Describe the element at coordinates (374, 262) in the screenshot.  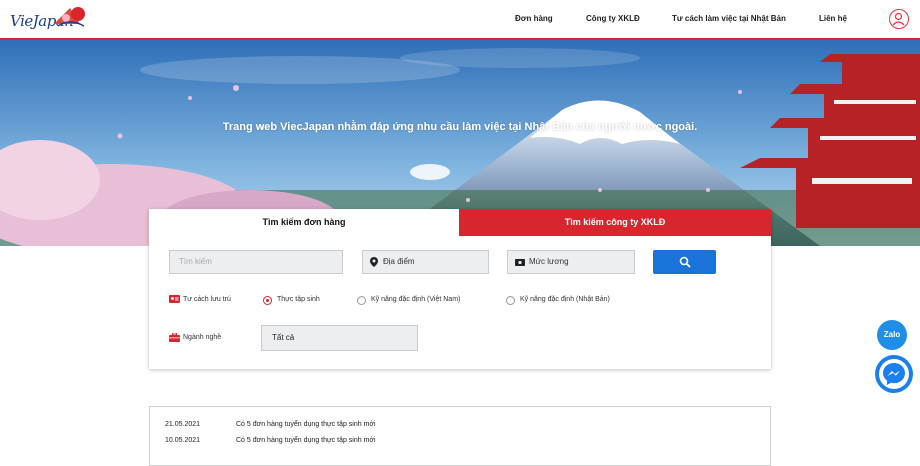
I see `map-pin-icon` at that location.